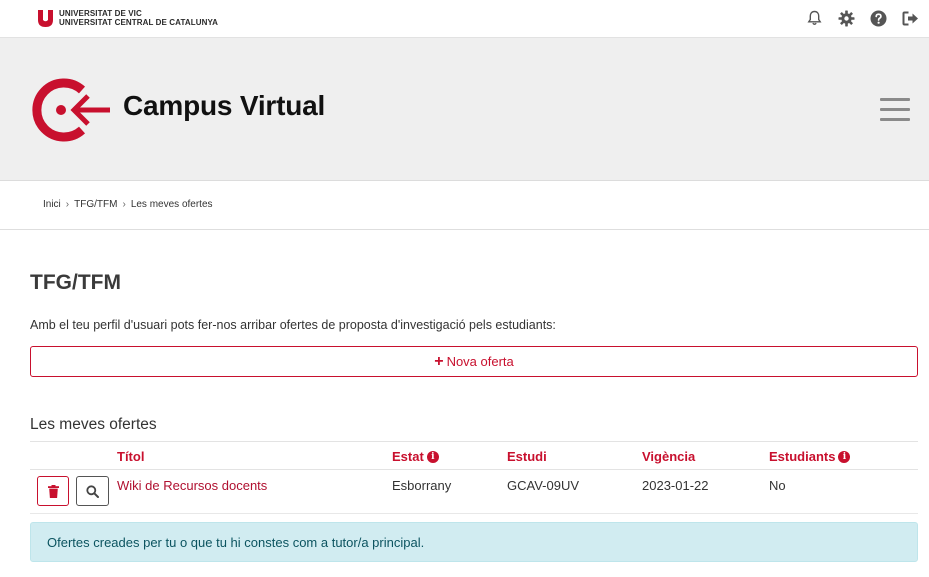 The image size is (929, 577). I want to click on offer-study: GCAV-09UV, so click(543, 485).